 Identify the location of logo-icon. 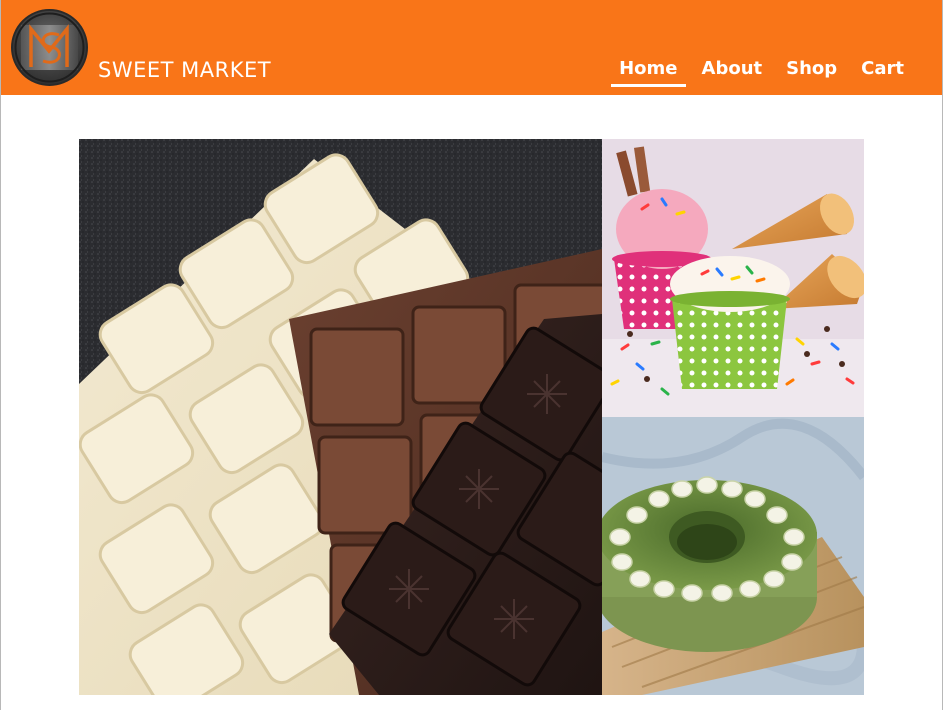
(49, 47).